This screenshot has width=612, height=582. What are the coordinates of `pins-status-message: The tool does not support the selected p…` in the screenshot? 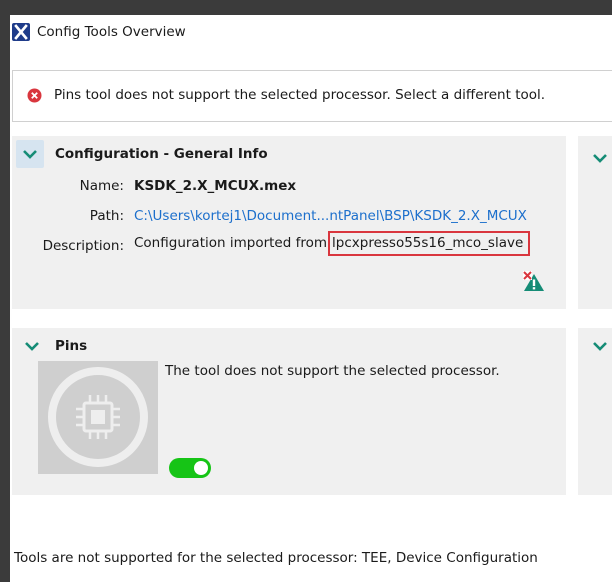 It's located at (332, 371).